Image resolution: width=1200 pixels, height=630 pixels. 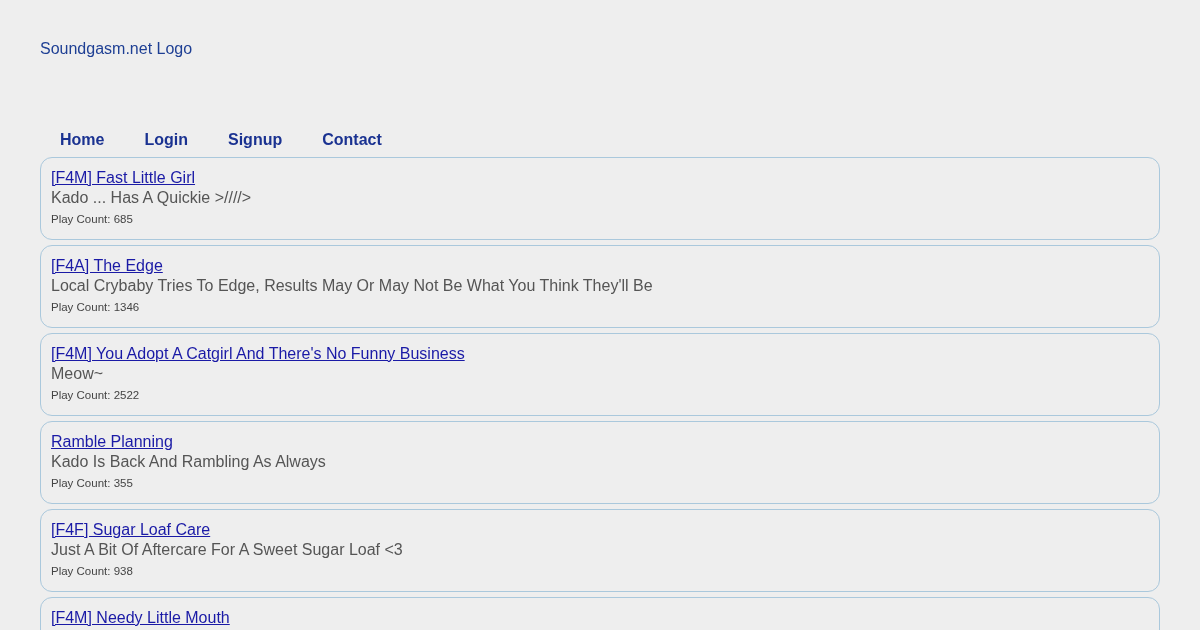 I want to click on nav-link: Signup, so click(x=255, y=138).